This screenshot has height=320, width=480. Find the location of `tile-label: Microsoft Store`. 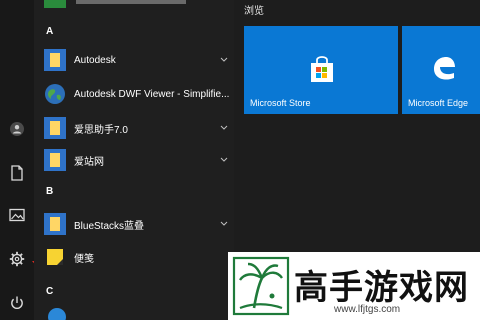

tile-label: Microsoft Store is located at coordinates (280, 103).